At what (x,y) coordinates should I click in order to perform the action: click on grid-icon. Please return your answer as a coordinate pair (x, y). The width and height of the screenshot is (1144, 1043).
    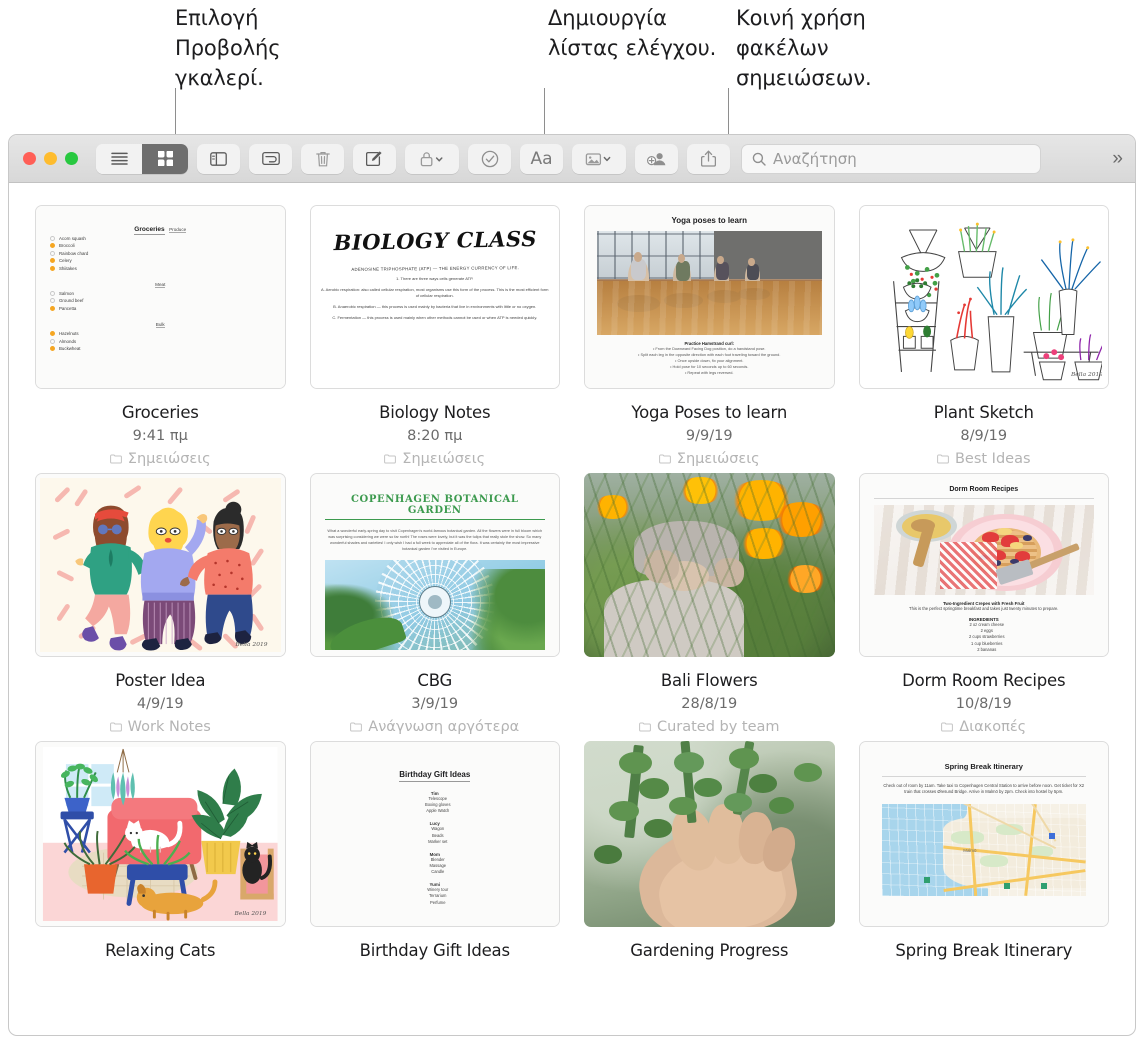
    Looking at the image, I should click on (165, 158).